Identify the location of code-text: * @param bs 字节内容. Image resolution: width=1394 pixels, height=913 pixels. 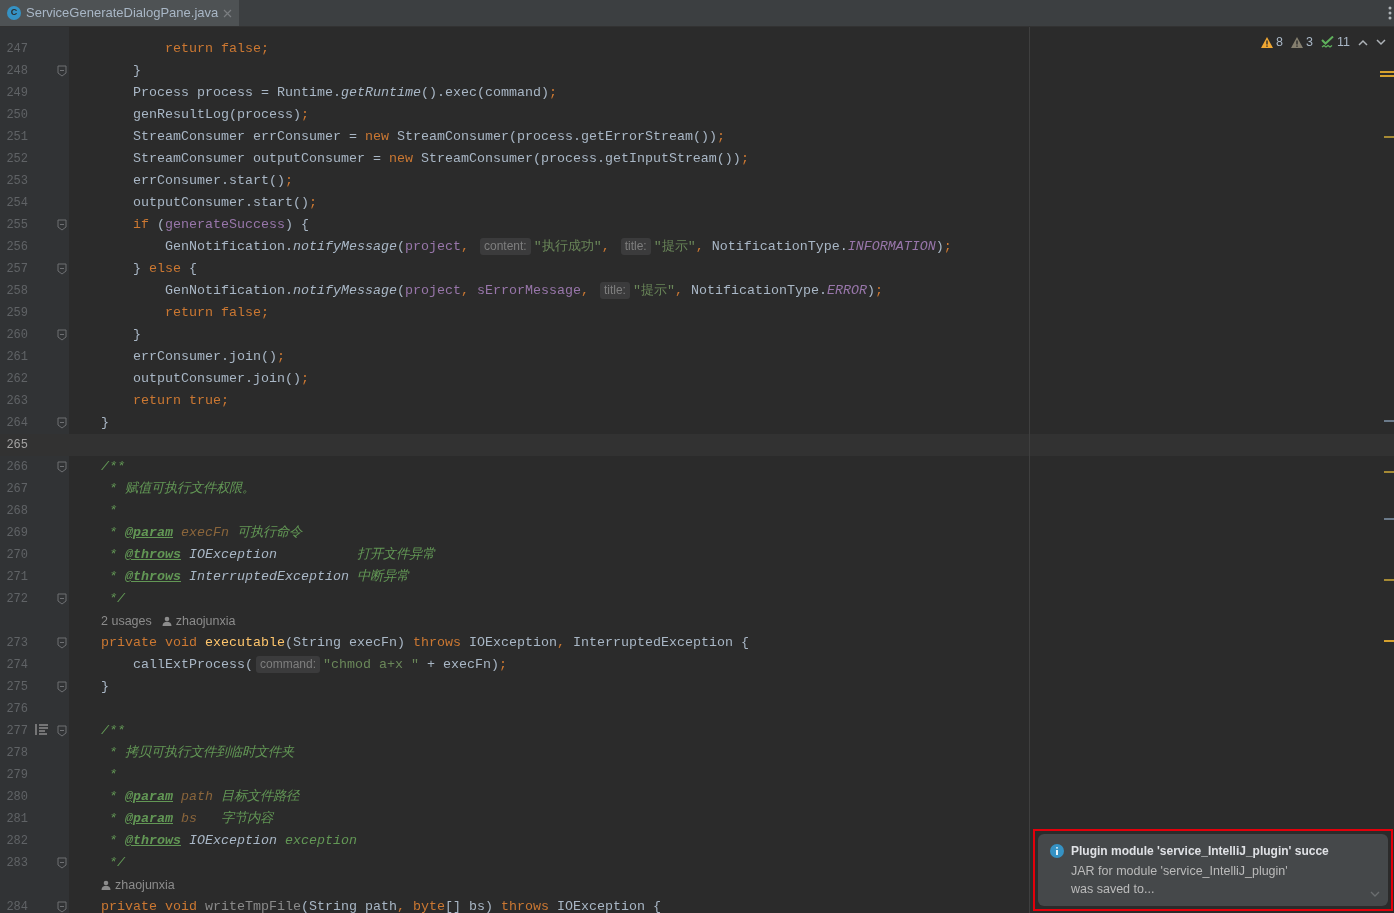
(190, 819).